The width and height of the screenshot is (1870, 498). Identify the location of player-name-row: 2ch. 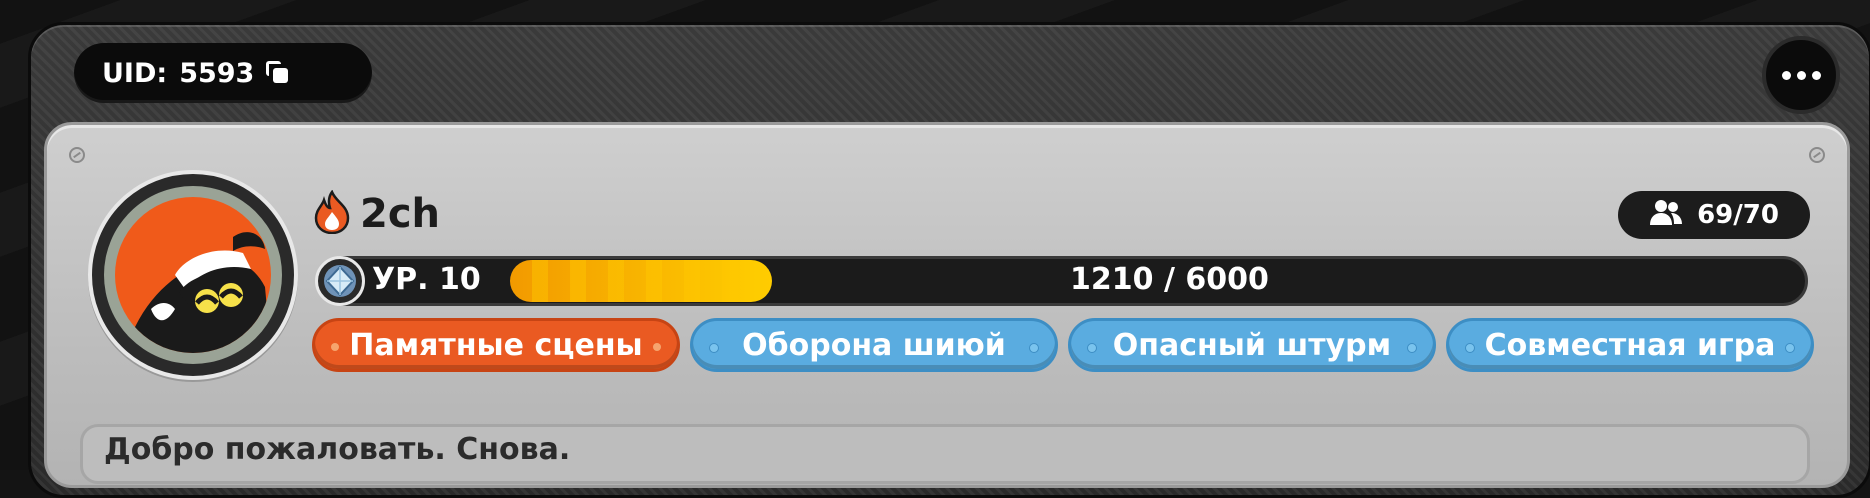
(377, 213).